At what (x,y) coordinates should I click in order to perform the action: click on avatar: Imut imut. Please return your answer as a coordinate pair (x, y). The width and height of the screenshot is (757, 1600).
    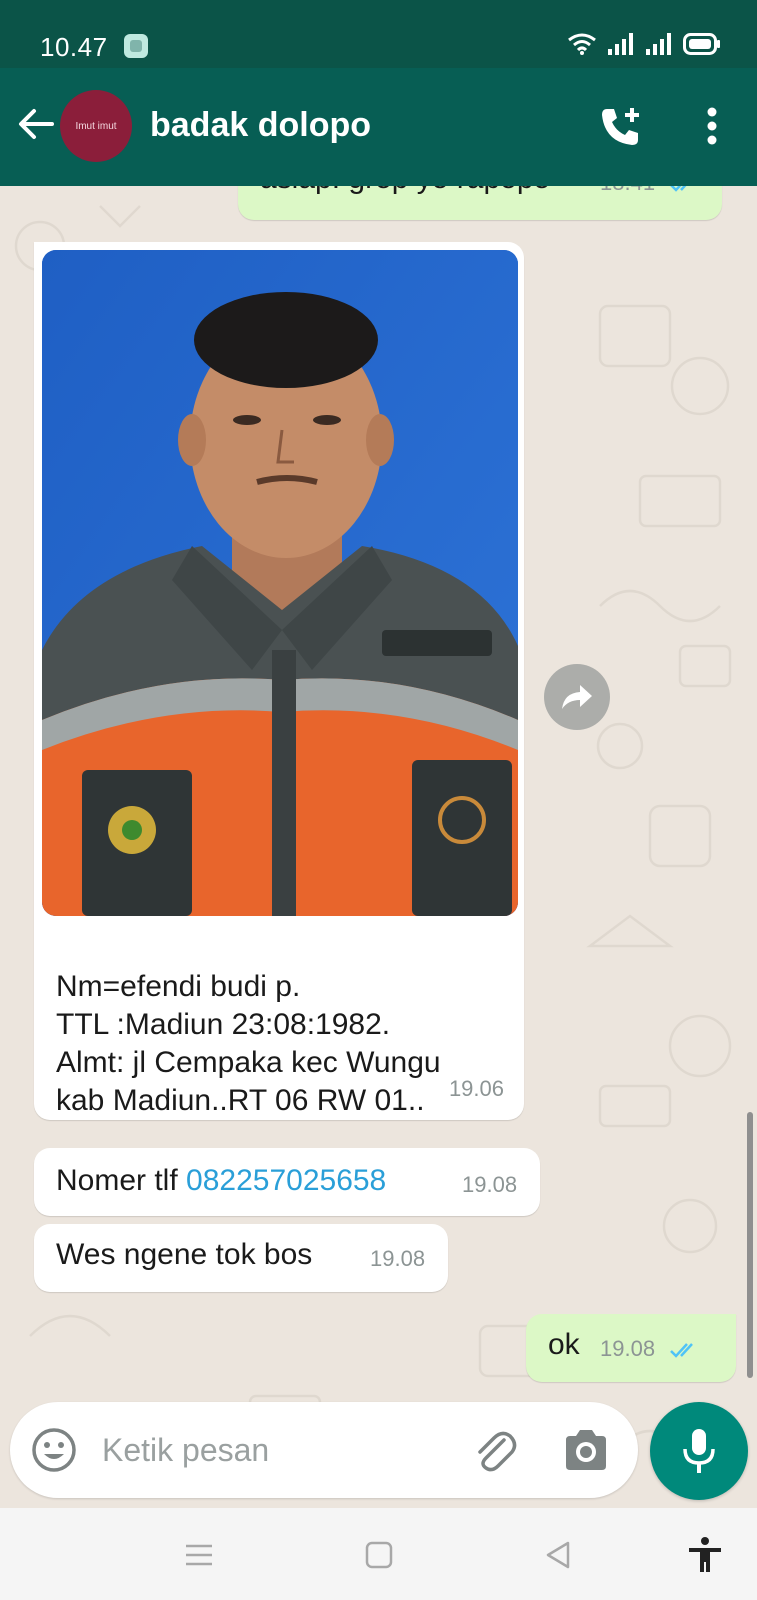
    Looking at the image, I should click on (96, 126).